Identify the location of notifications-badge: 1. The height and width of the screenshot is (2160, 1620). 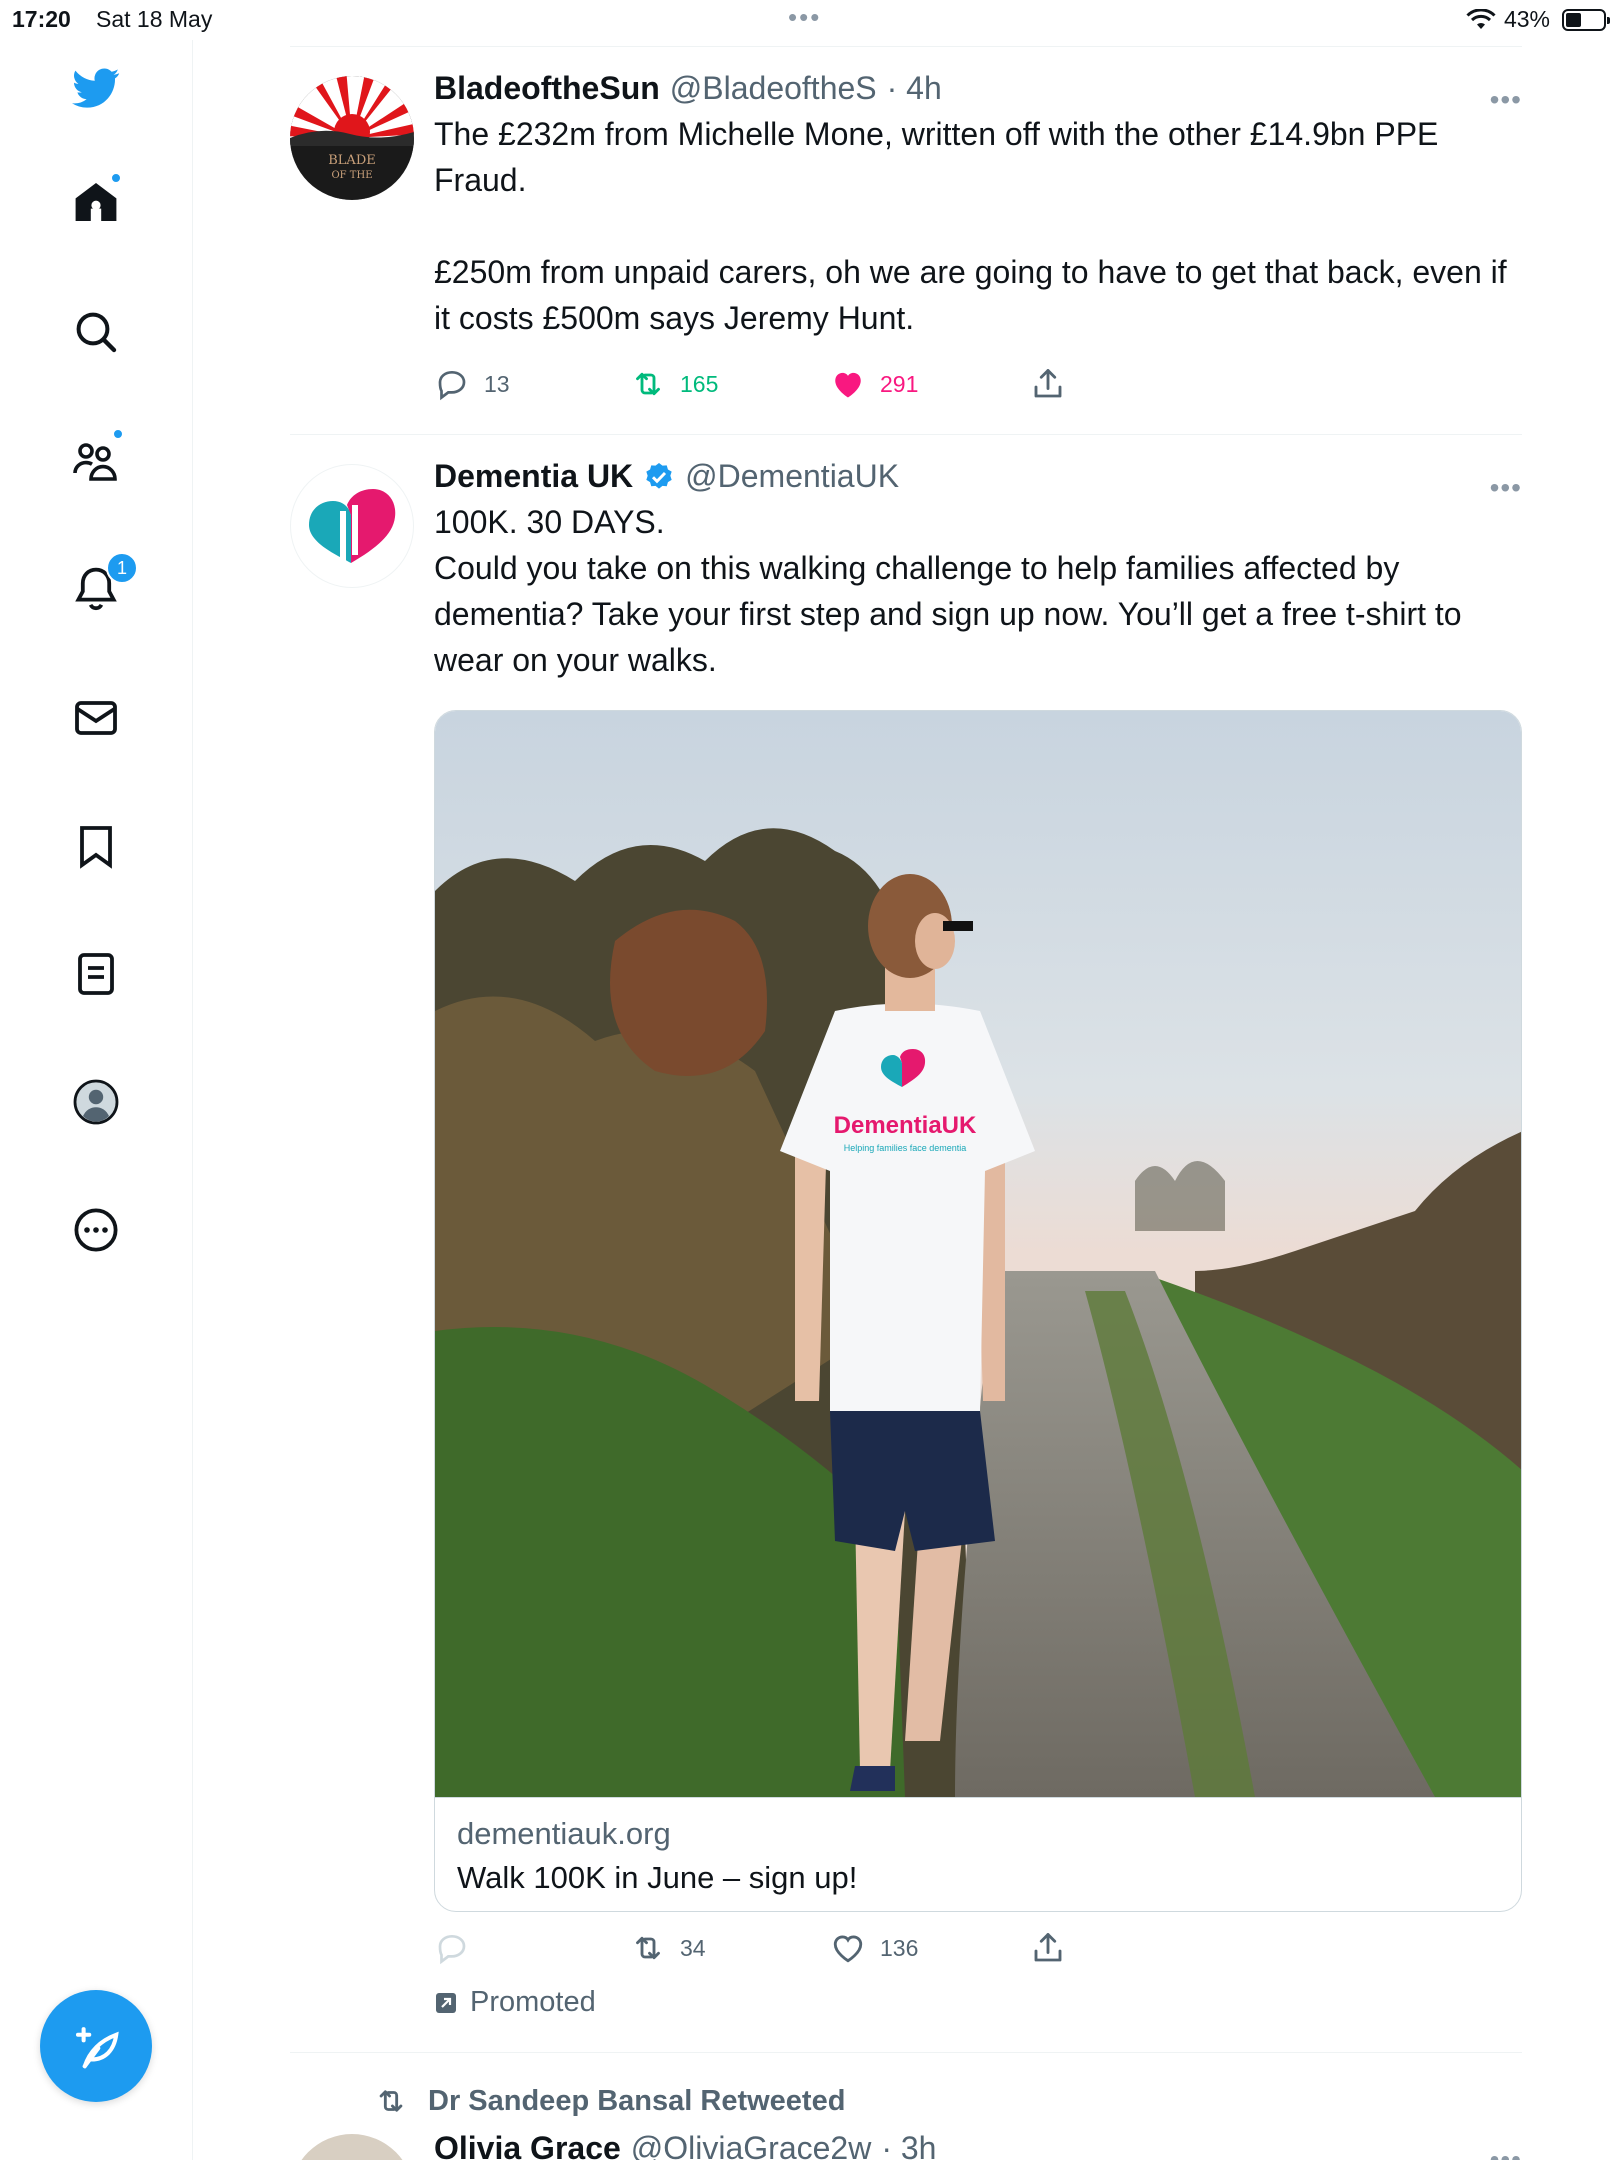
(122, 568).